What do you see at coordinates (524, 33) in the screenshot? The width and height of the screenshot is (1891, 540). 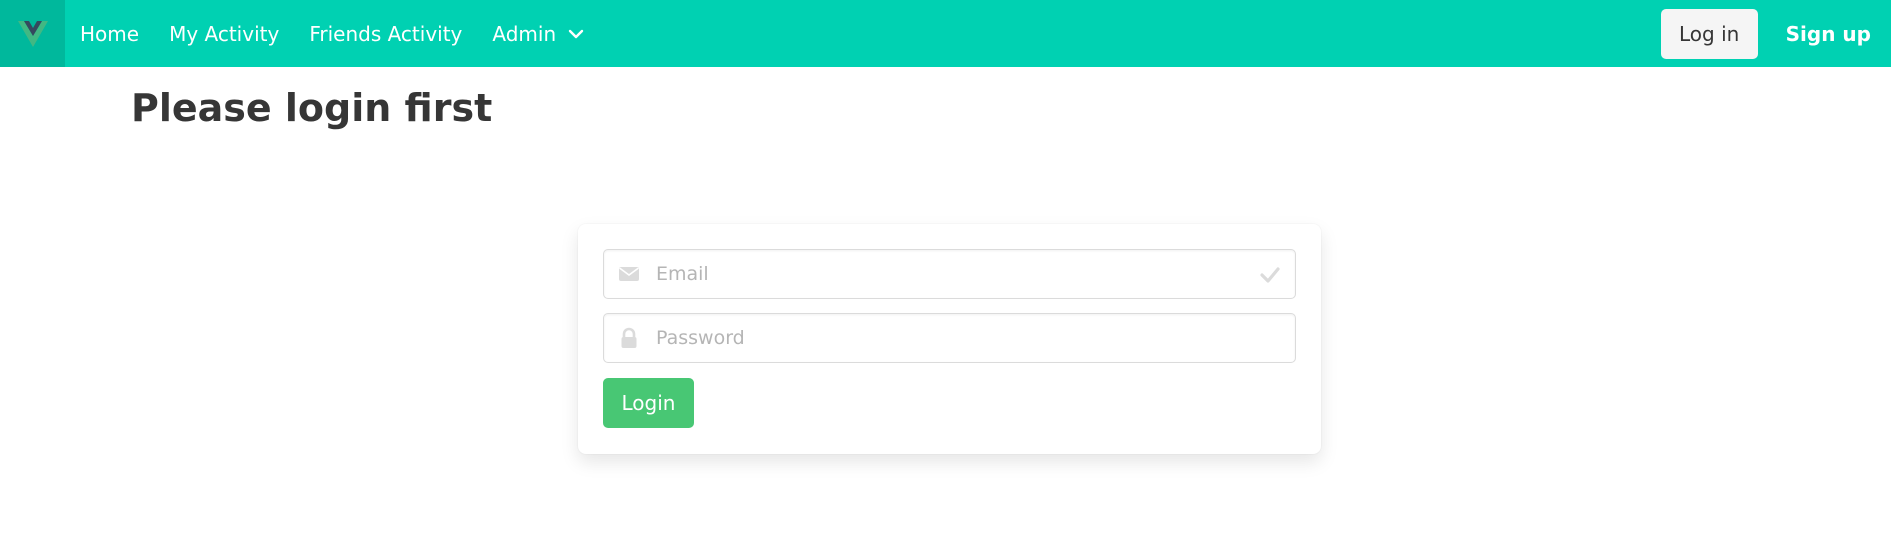 I see `nav-admin-label: Admin` at bounding box center [524, 33].